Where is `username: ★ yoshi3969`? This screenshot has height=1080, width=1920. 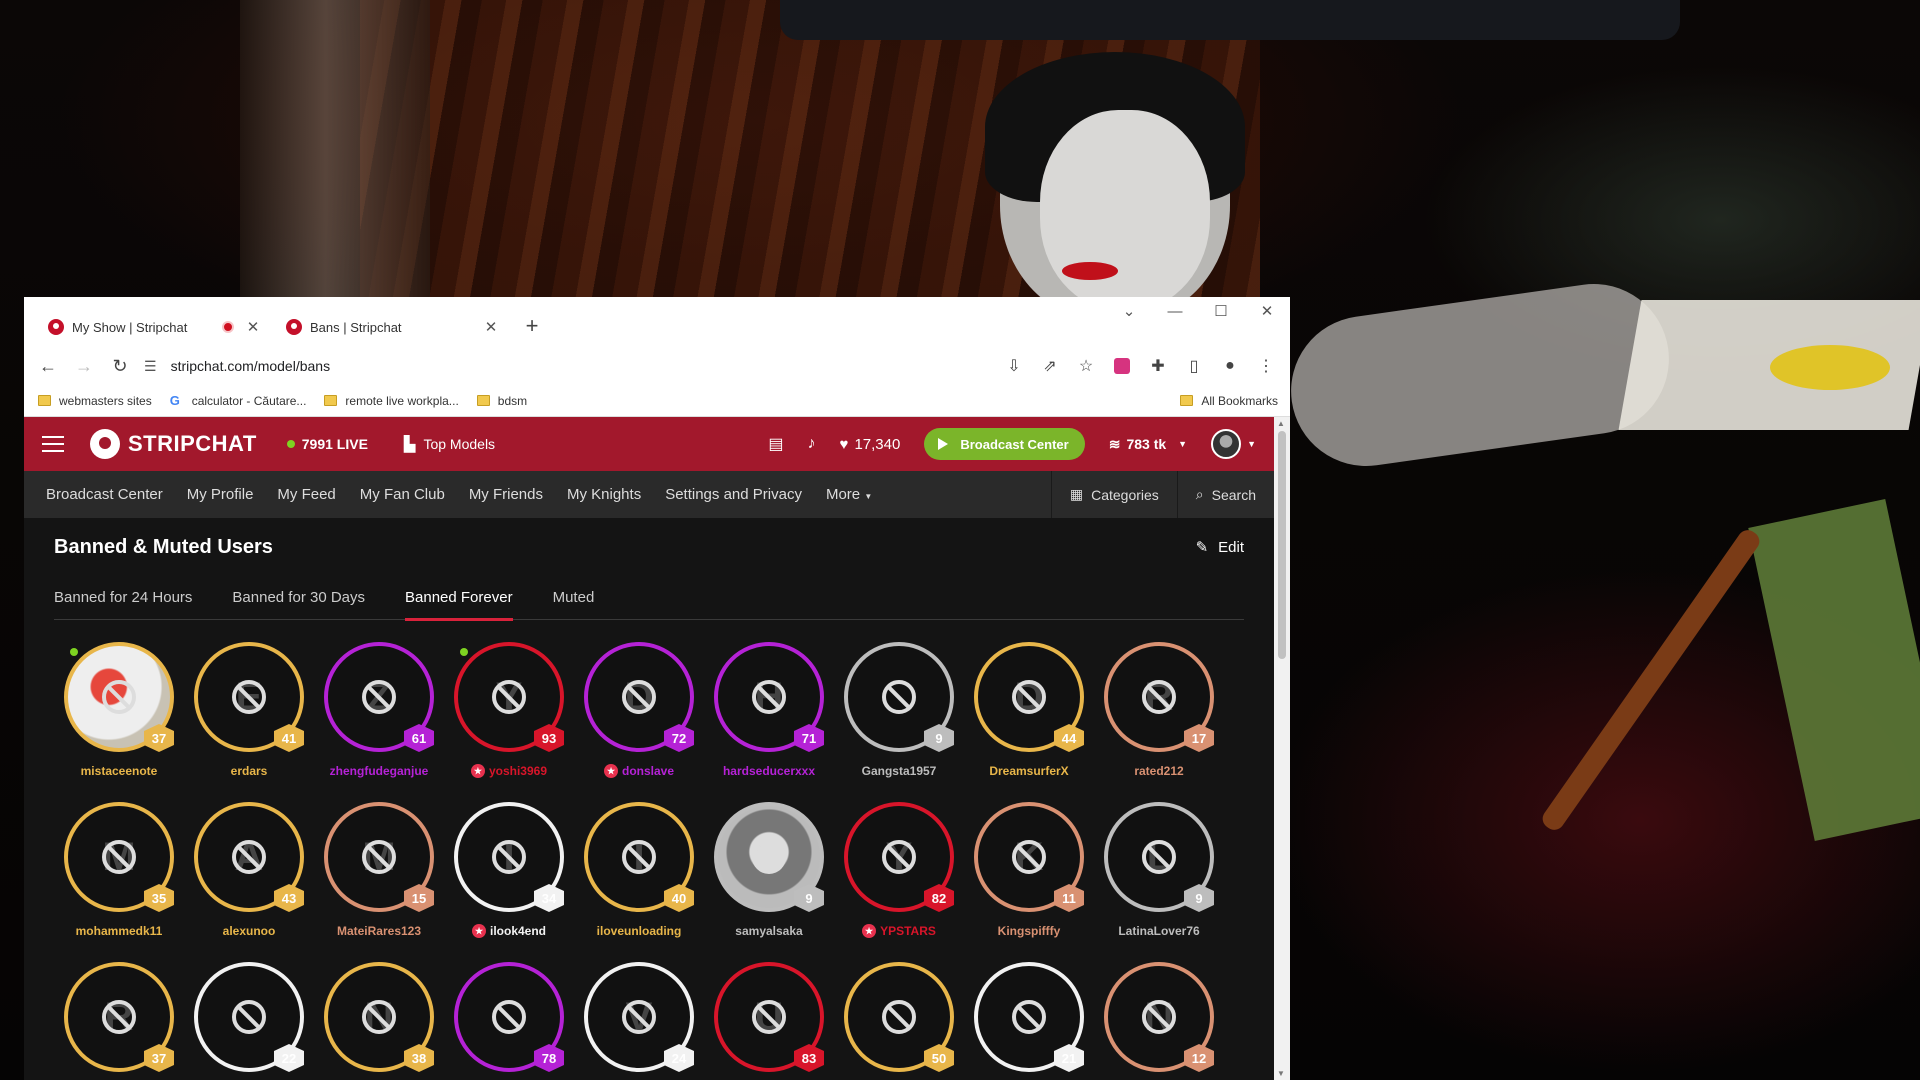
username: ★ yoshi3969 is located at coordinates (508, 771).